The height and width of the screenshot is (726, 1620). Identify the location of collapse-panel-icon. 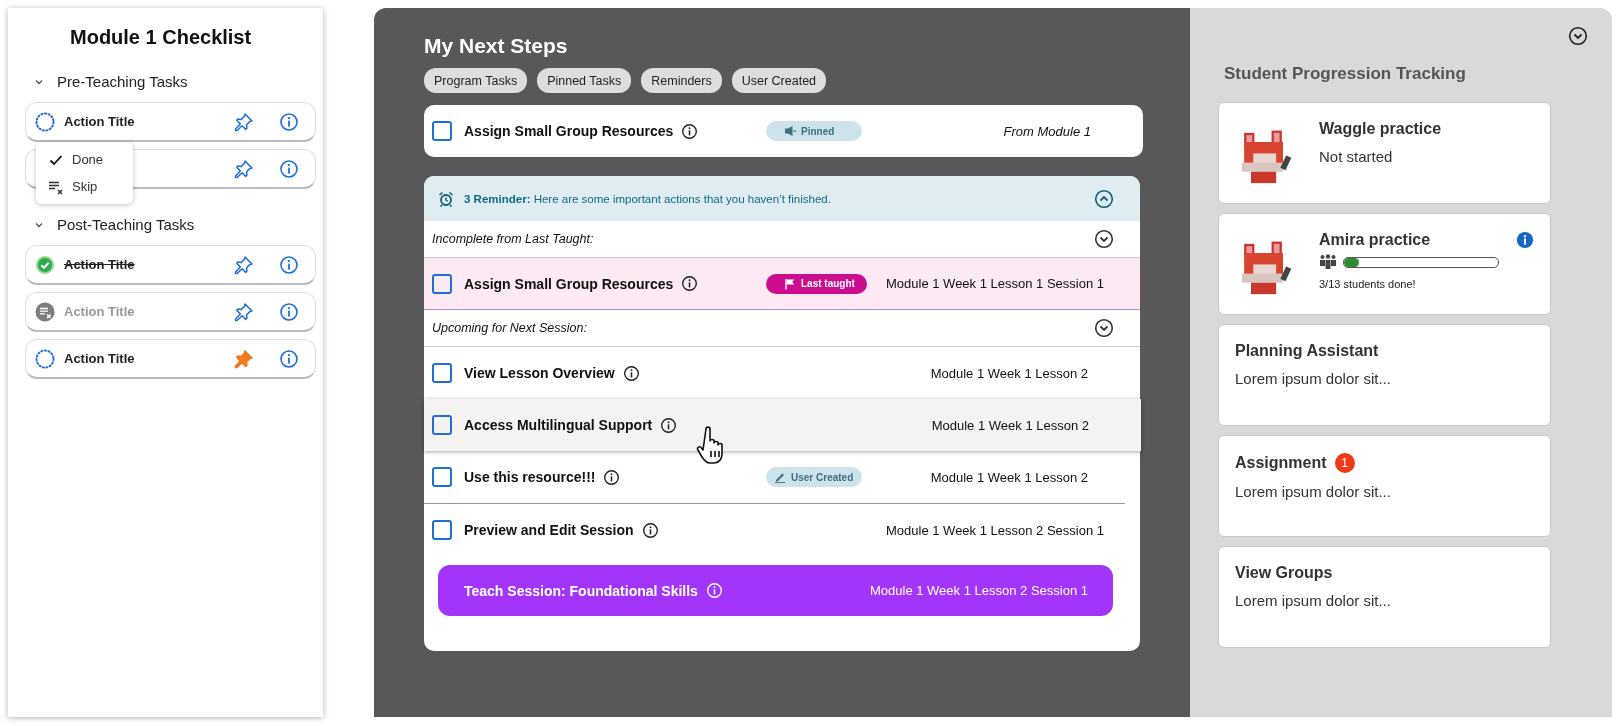
(1578, 36).